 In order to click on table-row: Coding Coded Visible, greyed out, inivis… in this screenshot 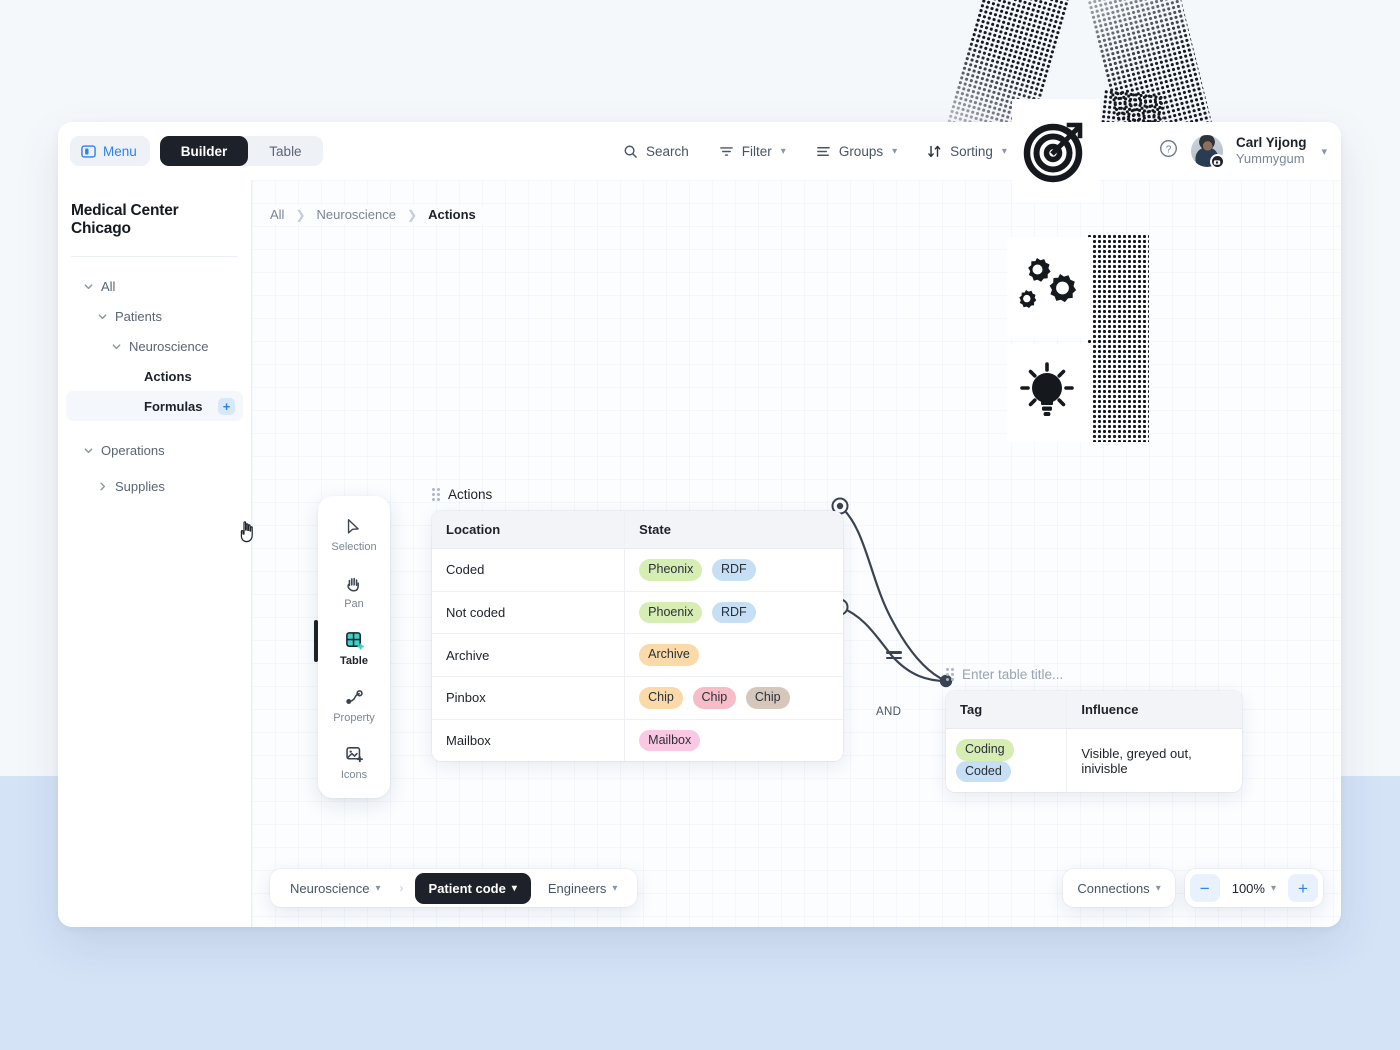, I will do `click(1094, 761)`.